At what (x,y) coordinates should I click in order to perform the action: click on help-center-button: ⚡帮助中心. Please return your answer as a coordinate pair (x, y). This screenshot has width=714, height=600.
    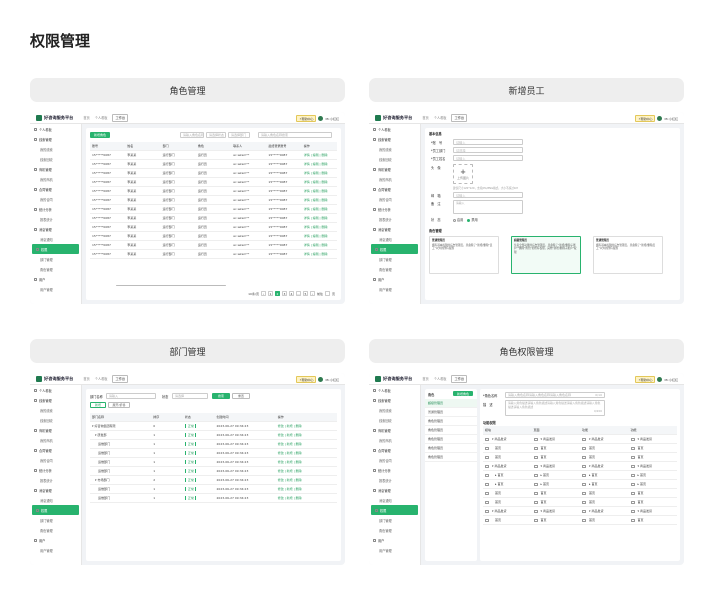
    Looking at the image, I should click on (306, 380).